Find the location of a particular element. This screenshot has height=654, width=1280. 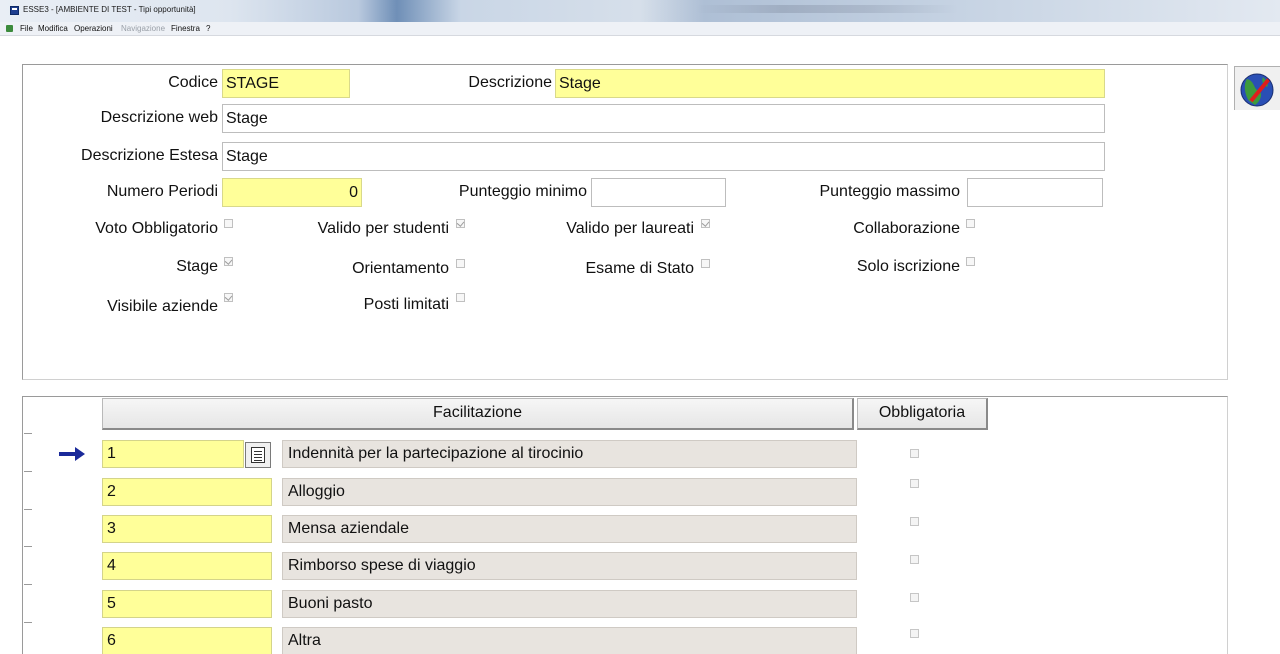

voto-obbligatorio-checkbox is located at coordinates (228, 223).